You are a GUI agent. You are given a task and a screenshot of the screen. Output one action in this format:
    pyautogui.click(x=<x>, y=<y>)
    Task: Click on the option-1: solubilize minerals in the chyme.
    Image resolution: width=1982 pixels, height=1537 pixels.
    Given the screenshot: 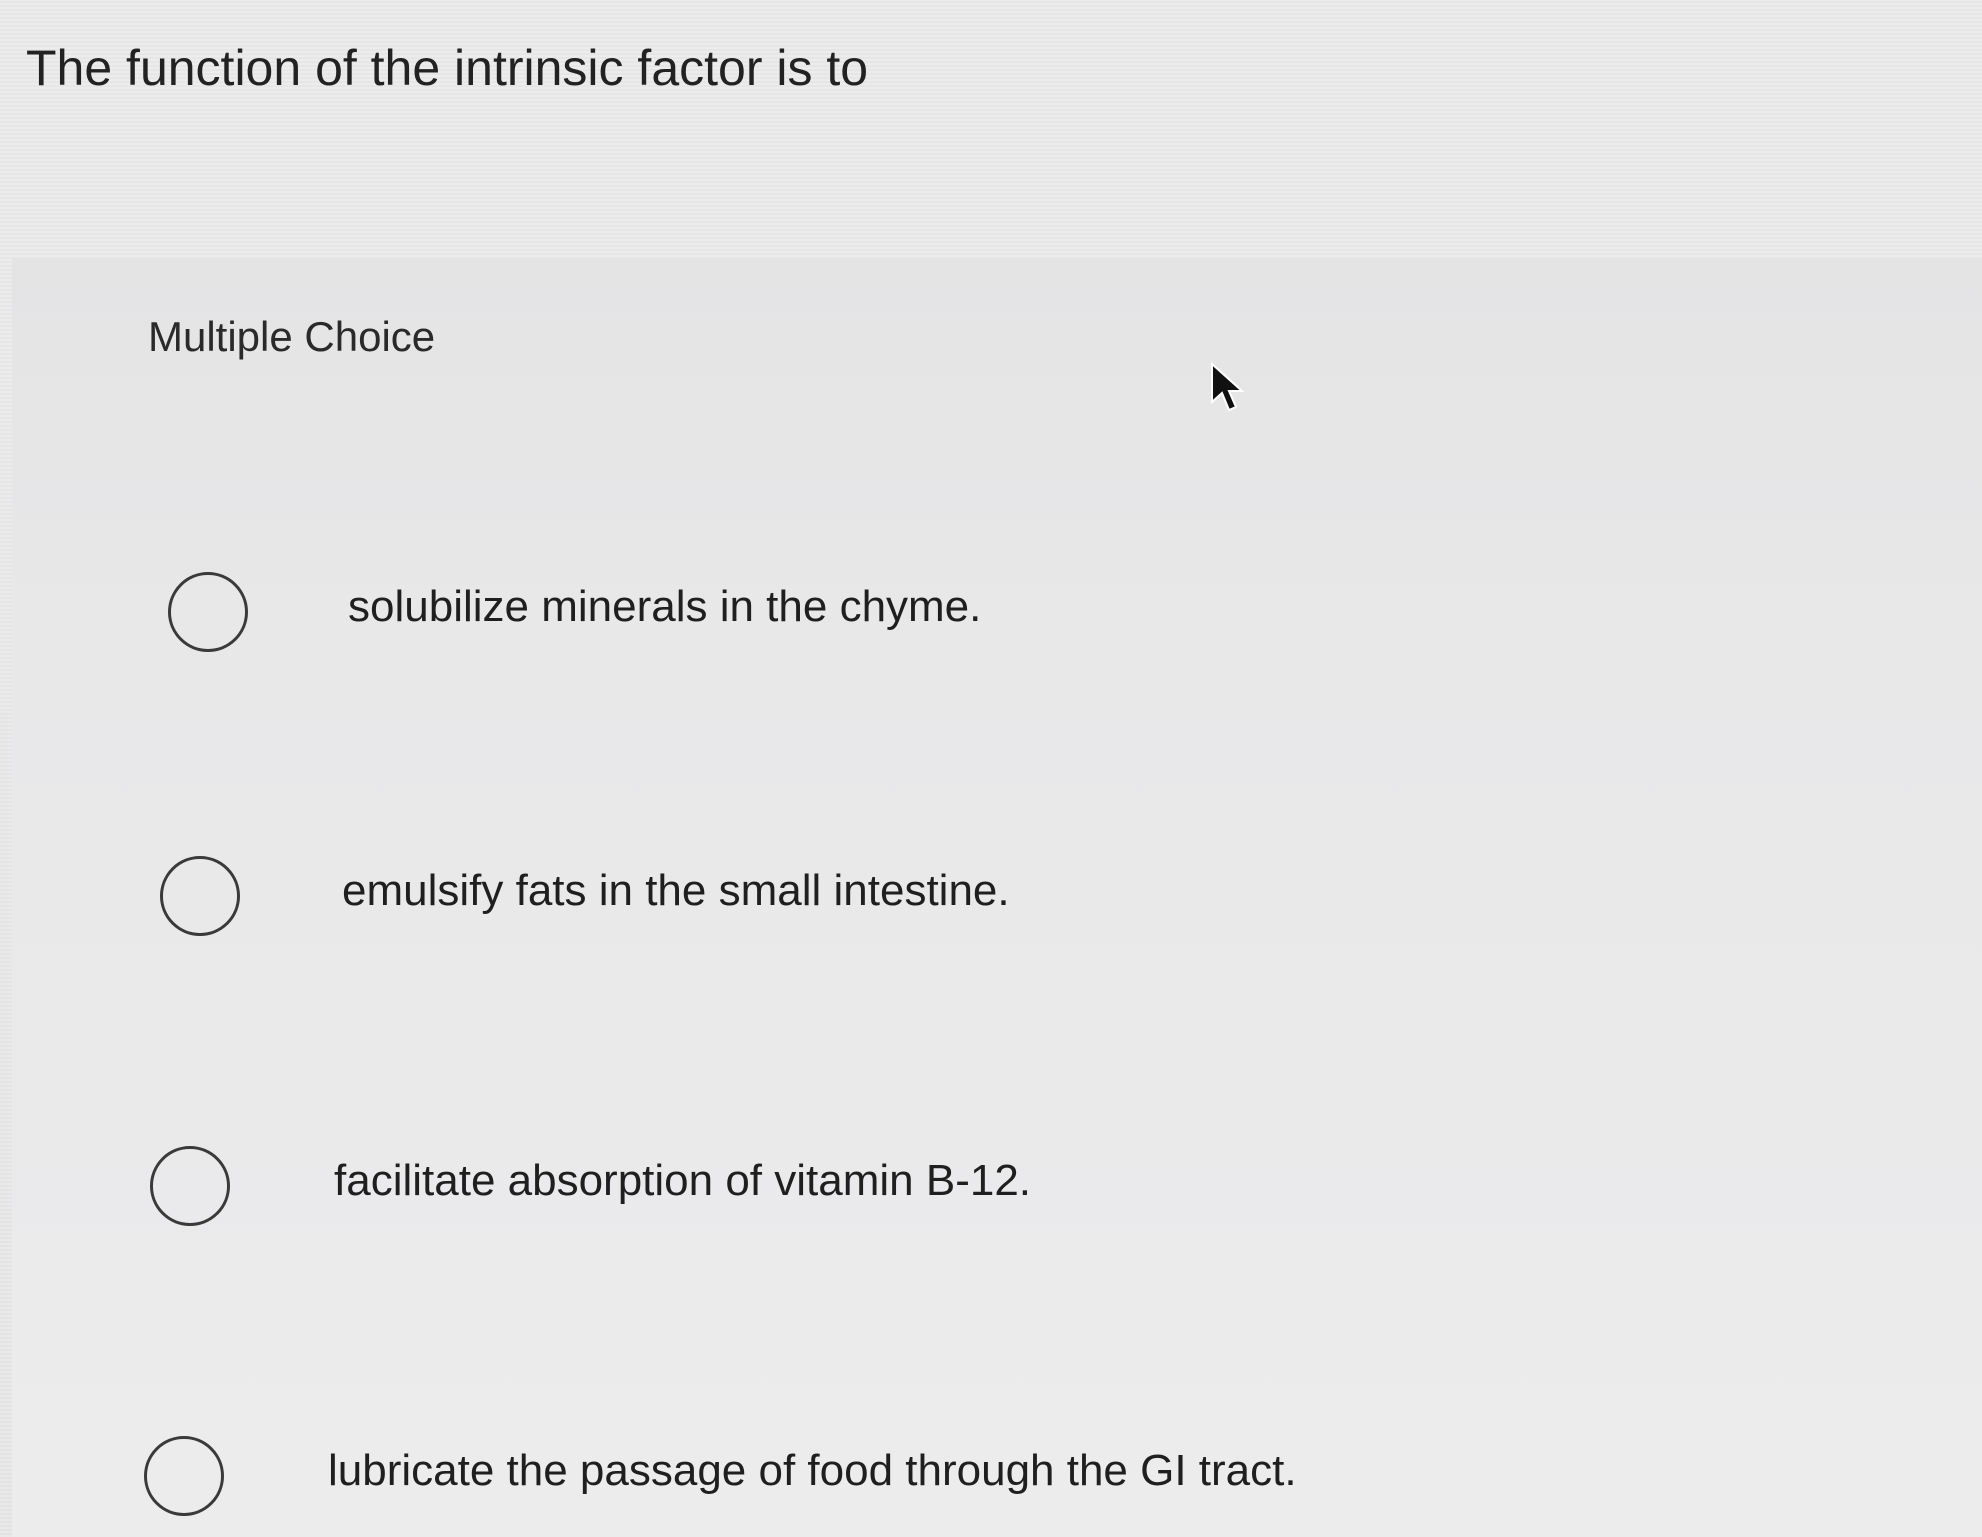 What is the action you would take?
    pyautogui.click(x=918, y=622)
    